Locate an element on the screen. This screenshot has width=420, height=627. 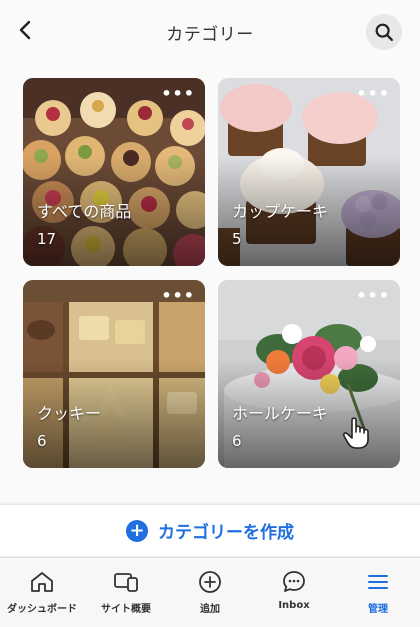
tab-manage: 管理 is located at coordinates (378, 592).